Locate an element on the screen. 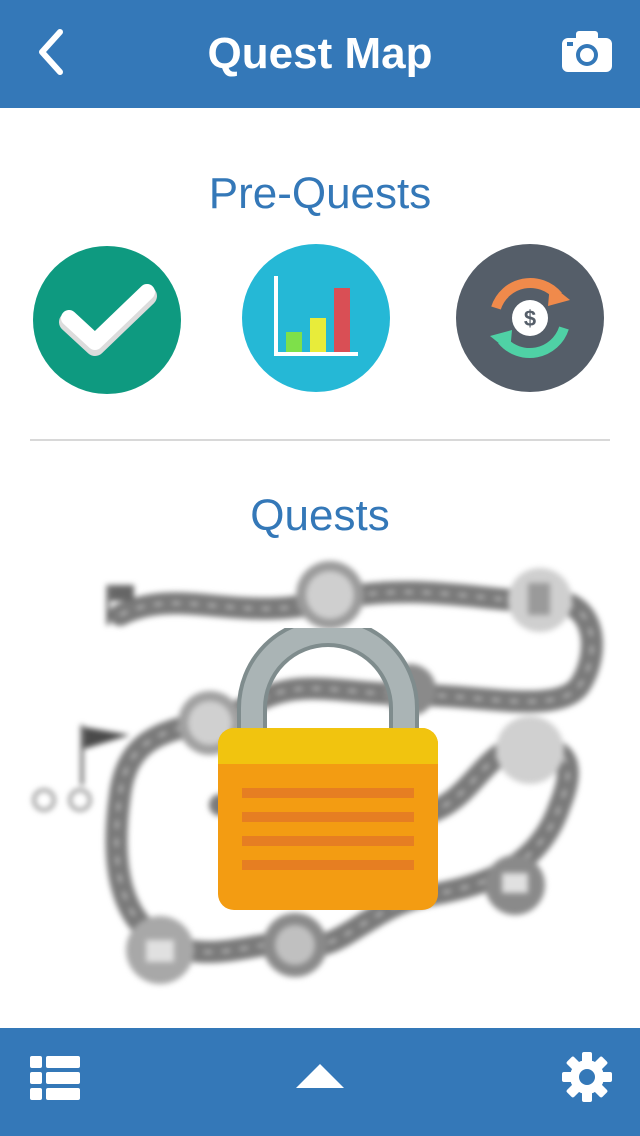  chevron-left-icon is located at coordinates (51, 52).